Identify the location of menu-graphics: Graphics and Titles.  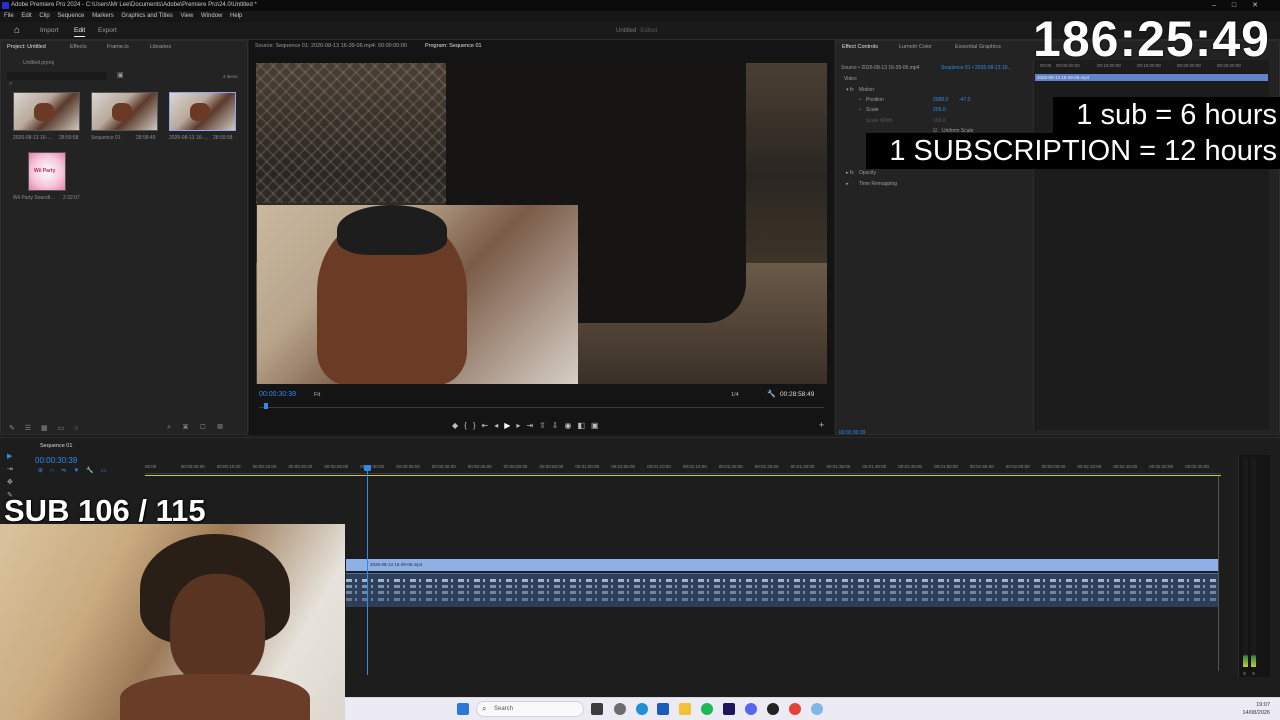
(146, 16).